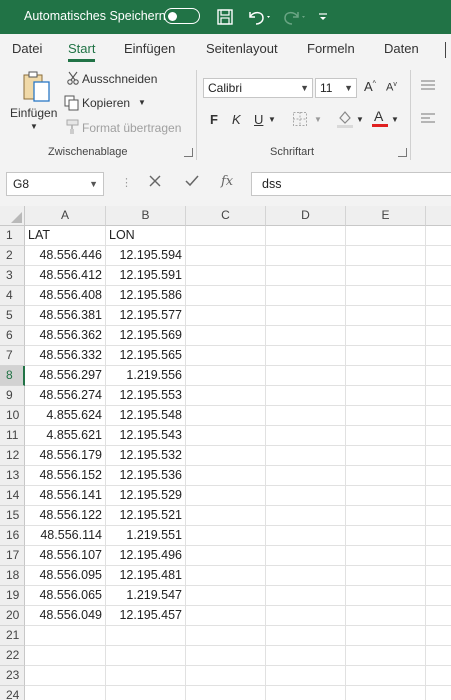  Describe the element at coordinates (146, 596) in the screenshot. I see `cell: 1.219.547` at that location.